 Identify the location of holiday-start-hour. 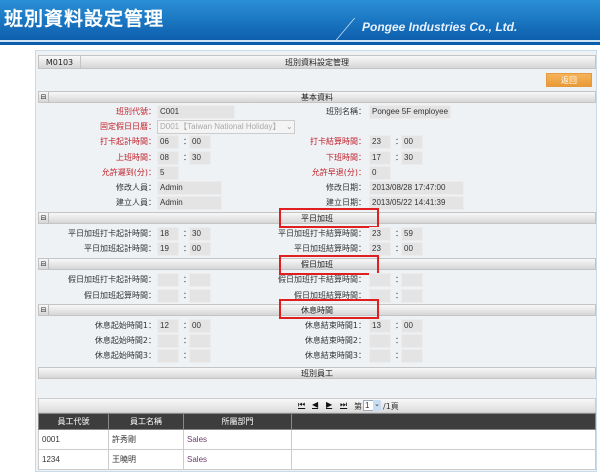
(168, 296).